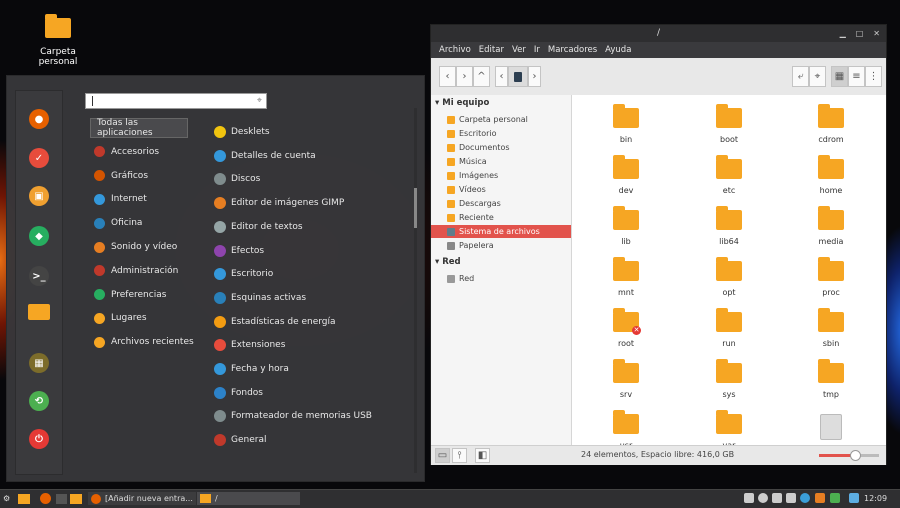 The width and height of the screenshot is (900, 508). Describe the element at coordinates (309, 156) in the screenshot. I see `app-item: Detalles de cuenta` at that location.